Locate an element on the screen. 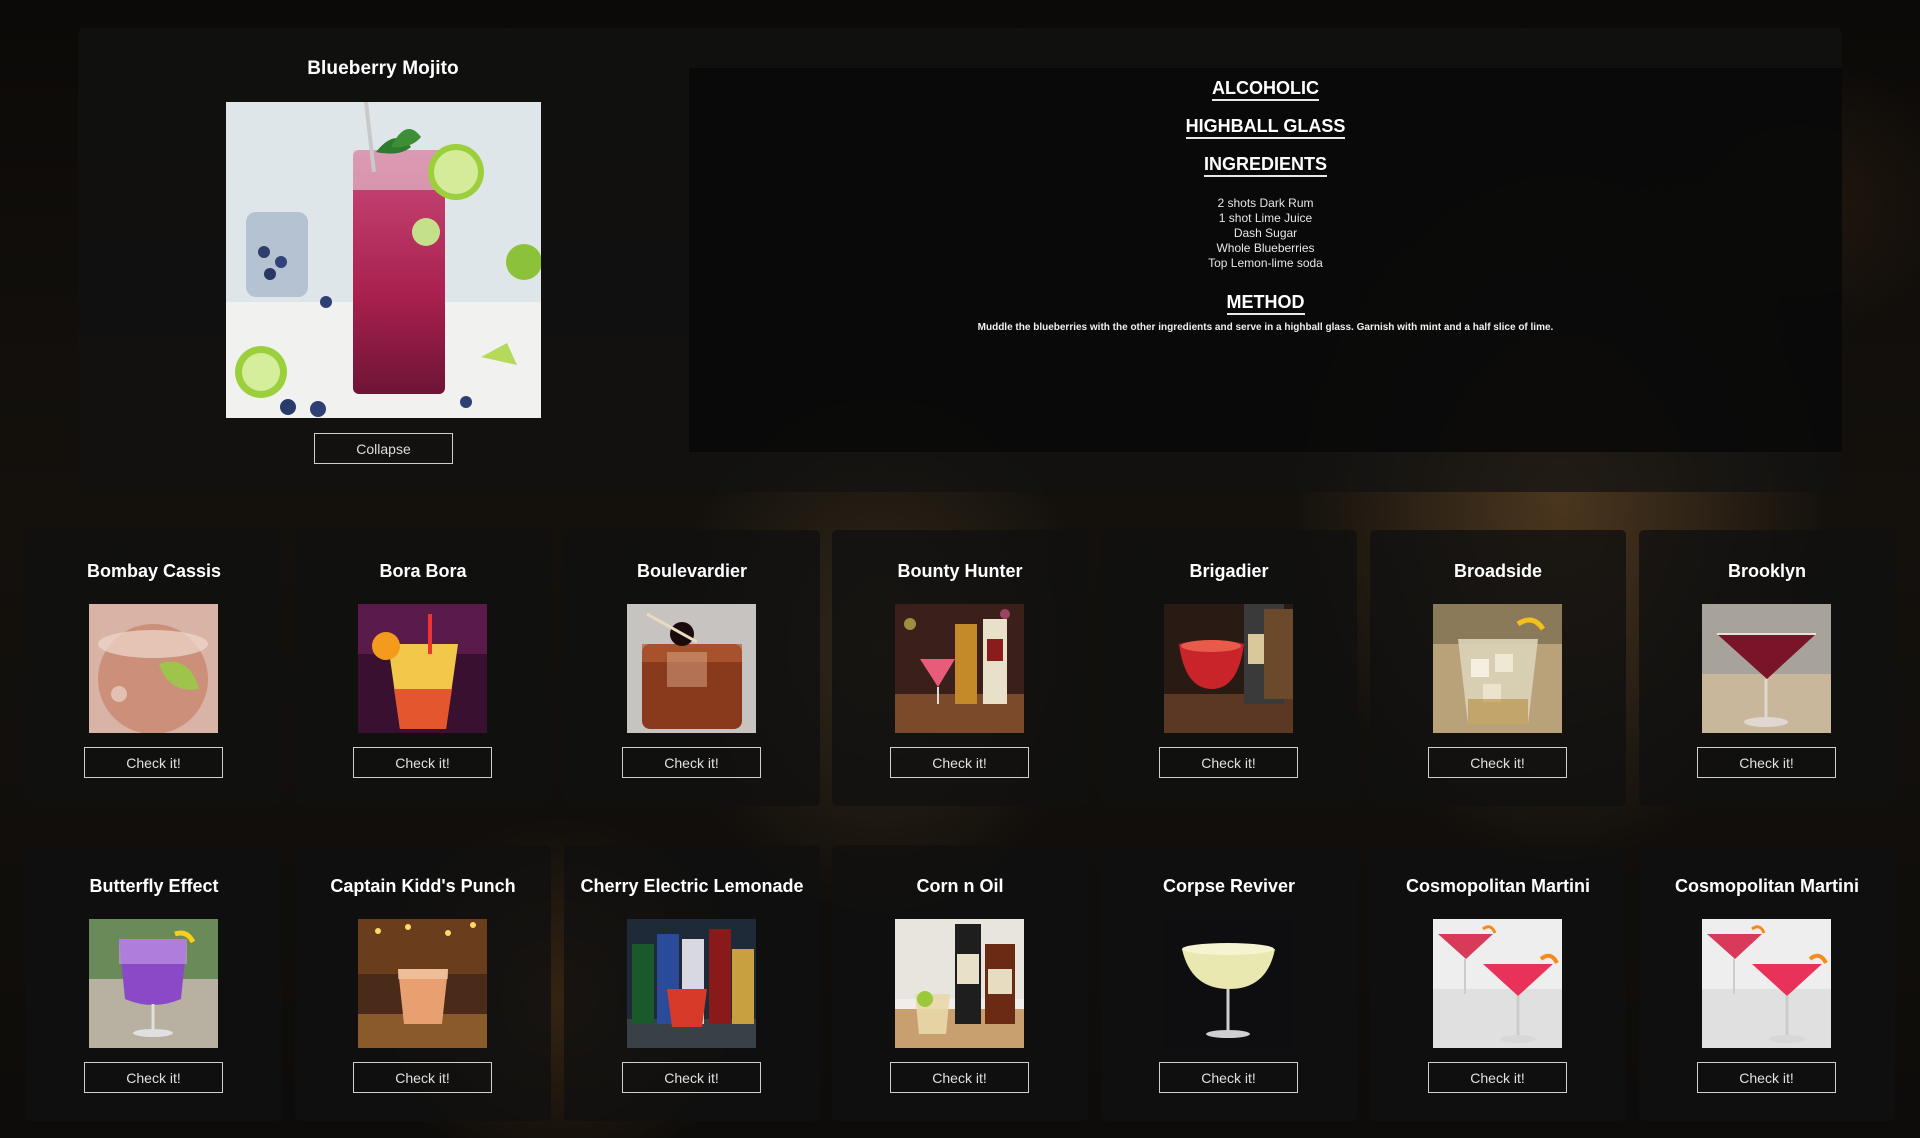 This screenshot has width=1920, height=1138. cocktail-card: Broadside Check it! is located at coordinates (1498, 668).